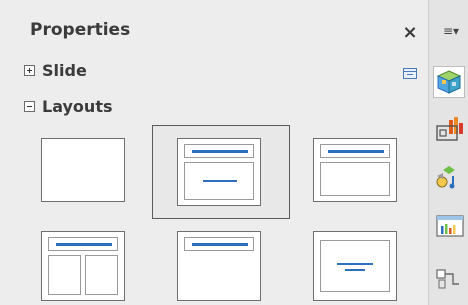 The width and height of the screenshot is (468, 305). I want to click on properties-tab, so click(449, 82).